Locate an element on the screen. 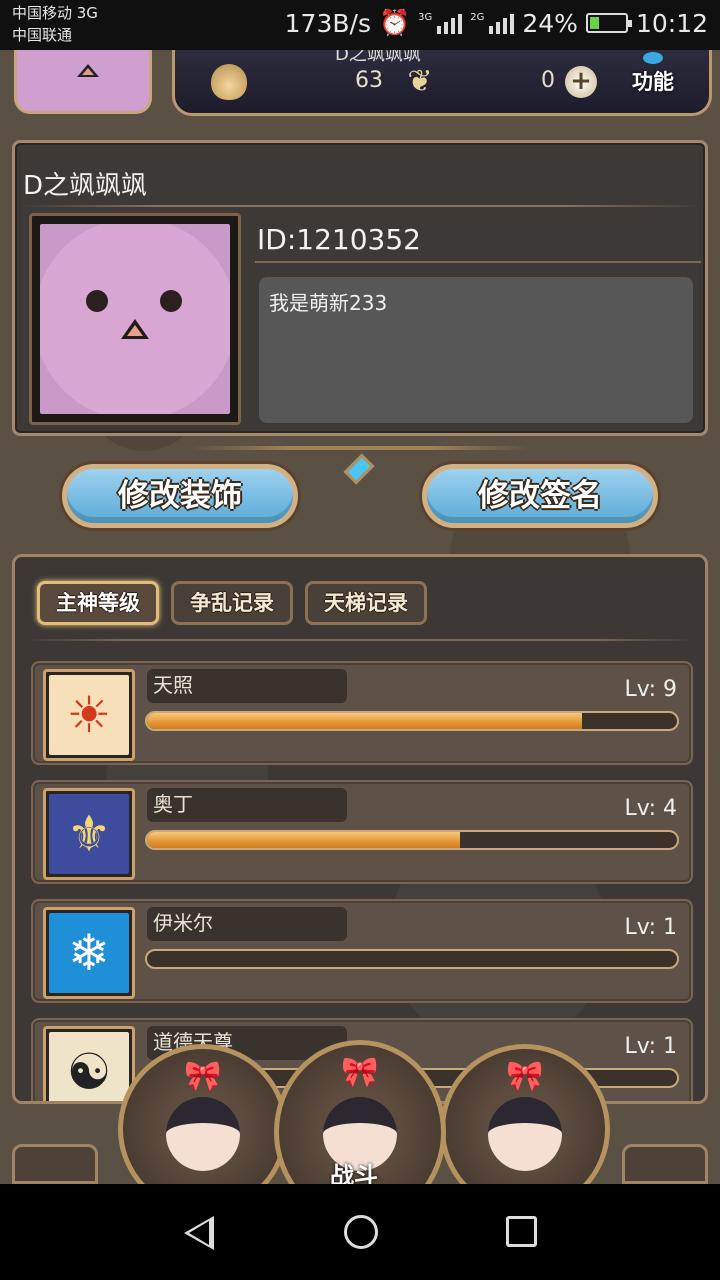 This screenshot has height=1280, width=720. avatar-frame is located at coordinates (135, 319).